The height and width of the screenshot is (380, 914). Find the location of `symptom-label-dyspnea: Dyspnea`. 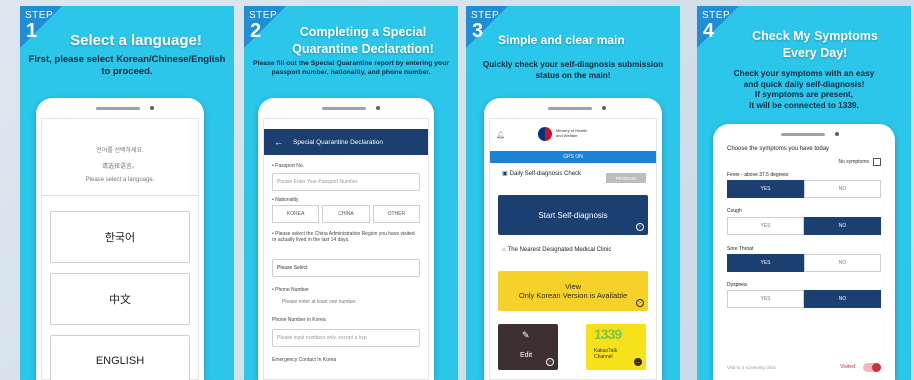

symptom-label-dyspnea: Dyspnea is located at coordinates (737, 285).